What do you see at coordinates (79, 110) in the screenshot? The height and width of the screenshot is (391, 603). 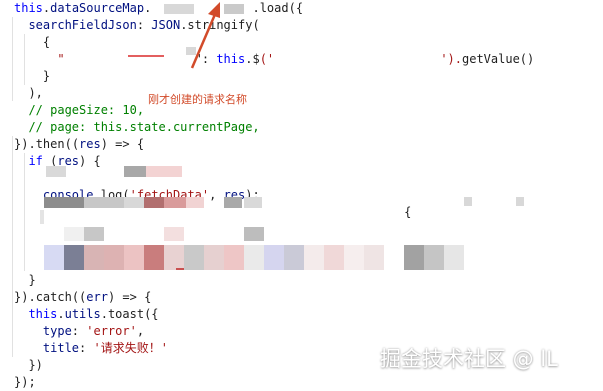 I see `code-token: // pageSize: 10,` at bounding box center [79, 110].